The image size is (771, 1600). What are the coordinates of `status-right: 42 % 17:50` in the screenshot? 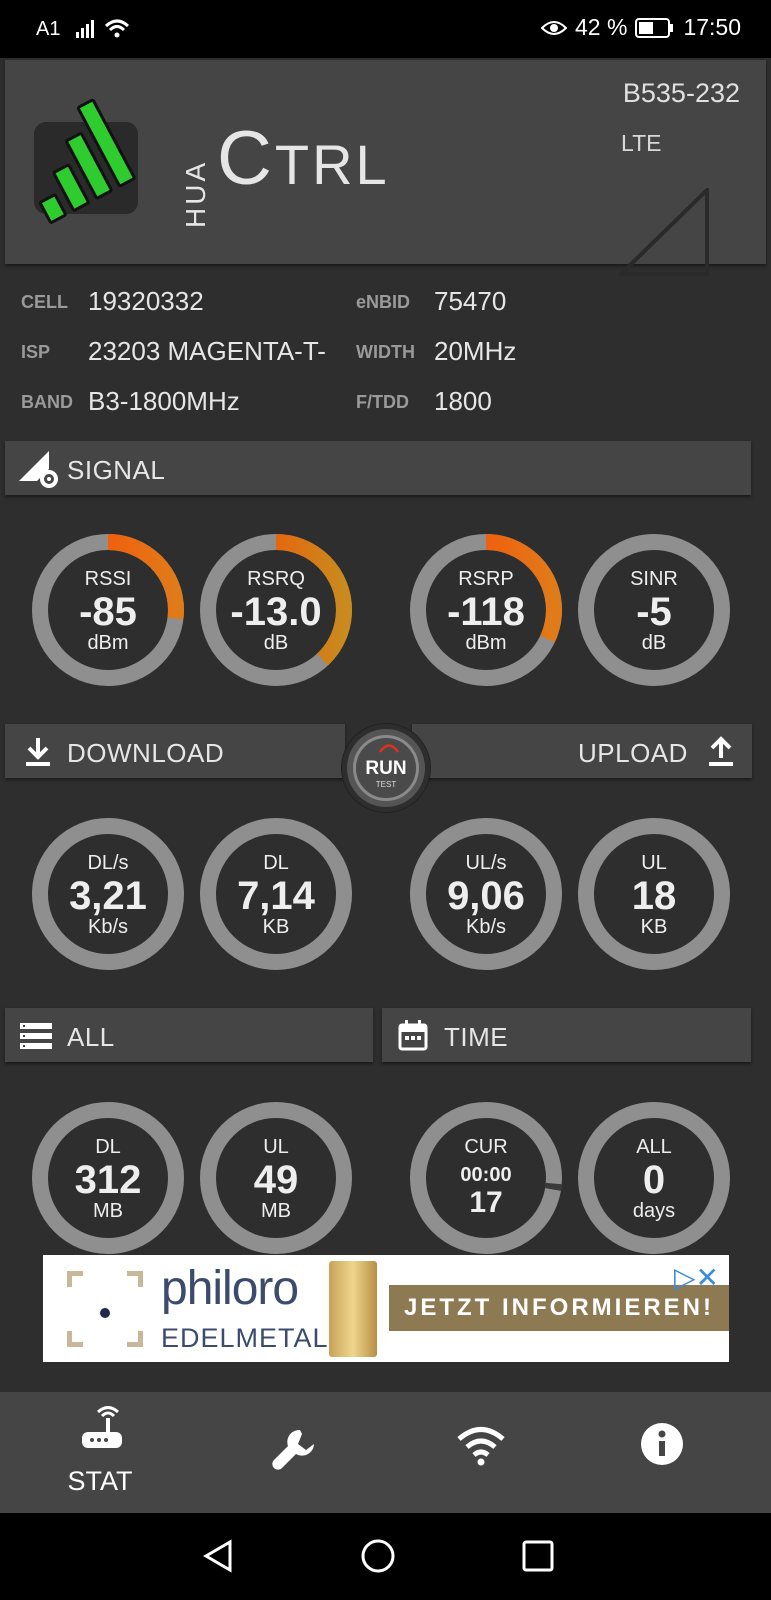 It's located at (641, 27).